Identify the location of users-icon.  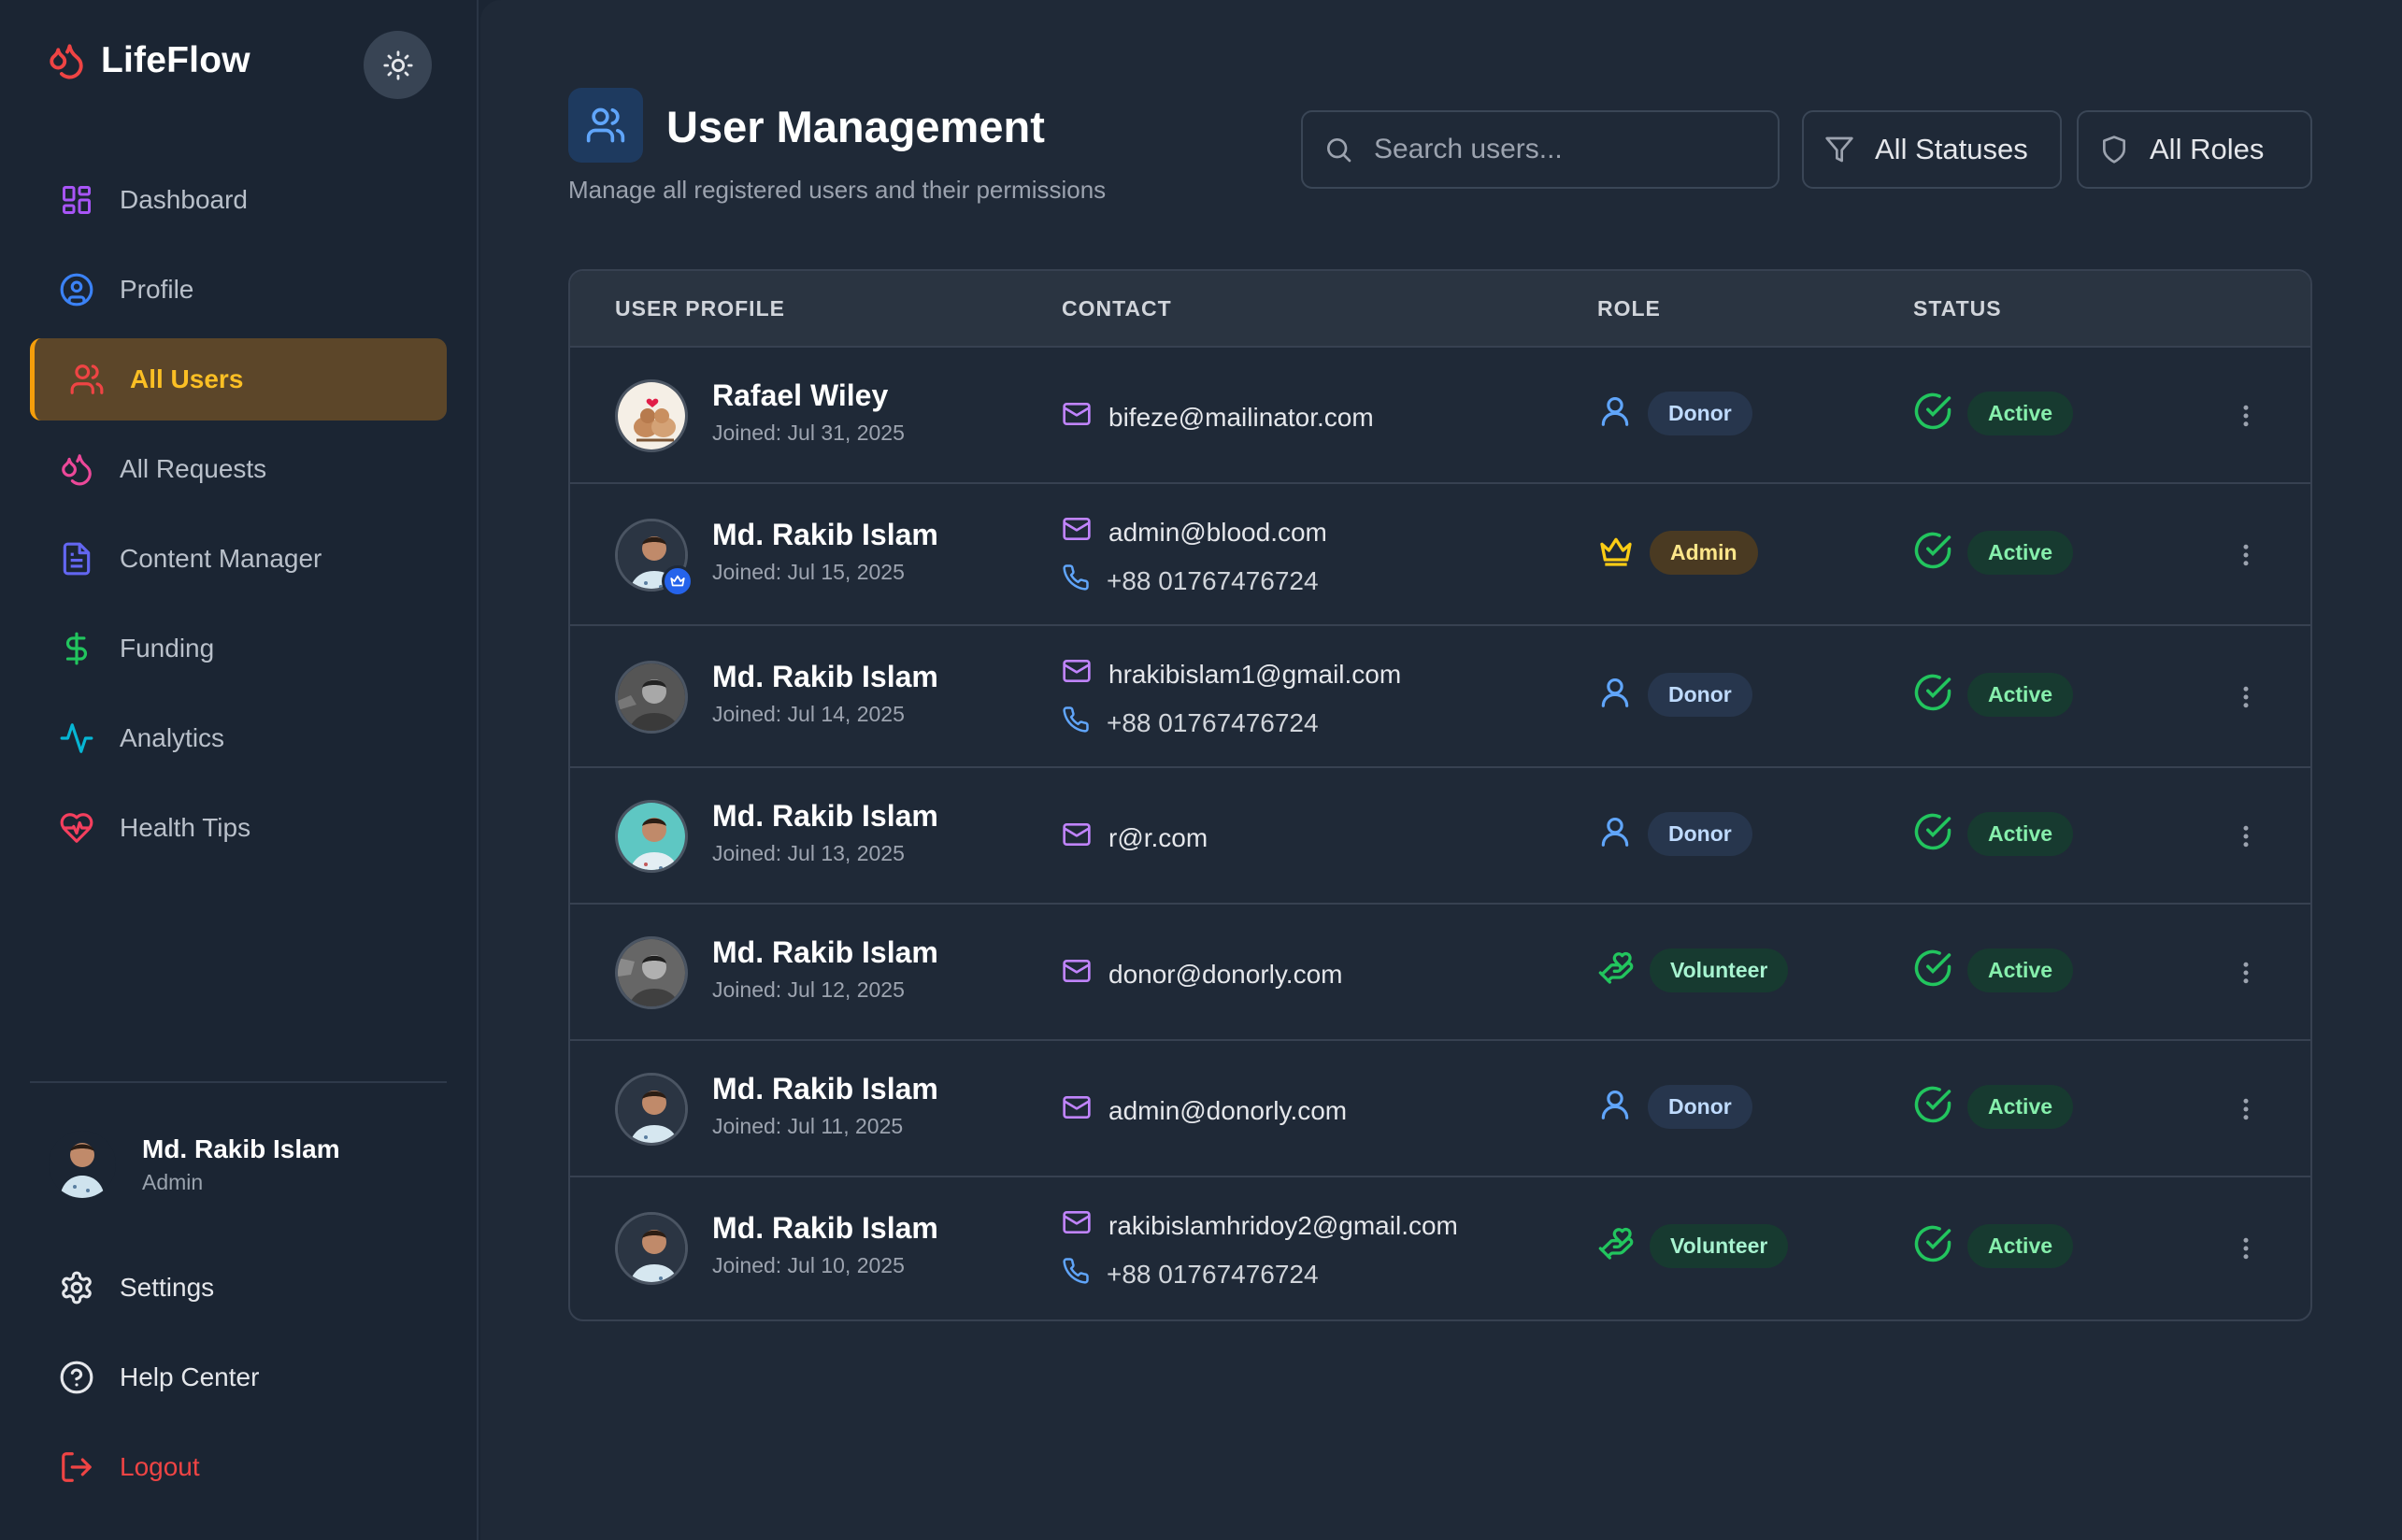
(87, 379).